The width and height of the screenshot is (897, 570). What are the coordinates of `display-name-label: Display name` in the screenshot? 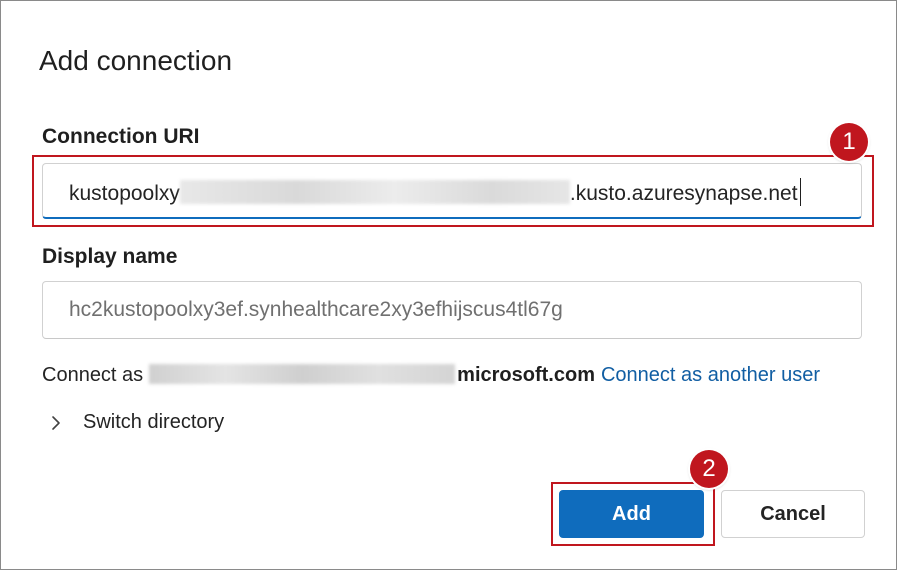 It's located at (110, 256).